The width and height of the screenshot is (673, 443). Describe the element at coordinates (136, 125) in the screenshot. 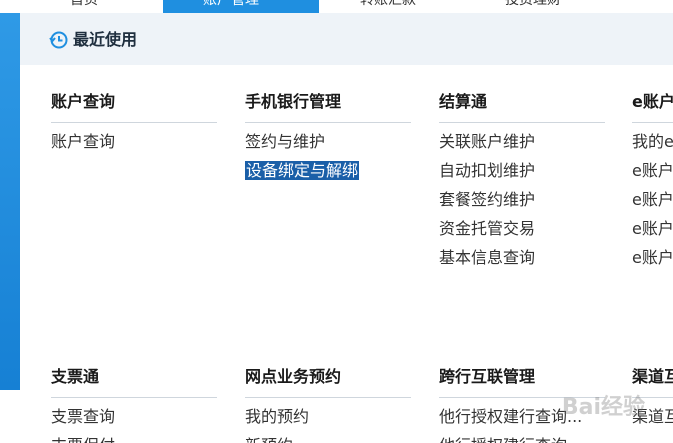

I see `section-account-query: 账户查询 账户查询` at that location.